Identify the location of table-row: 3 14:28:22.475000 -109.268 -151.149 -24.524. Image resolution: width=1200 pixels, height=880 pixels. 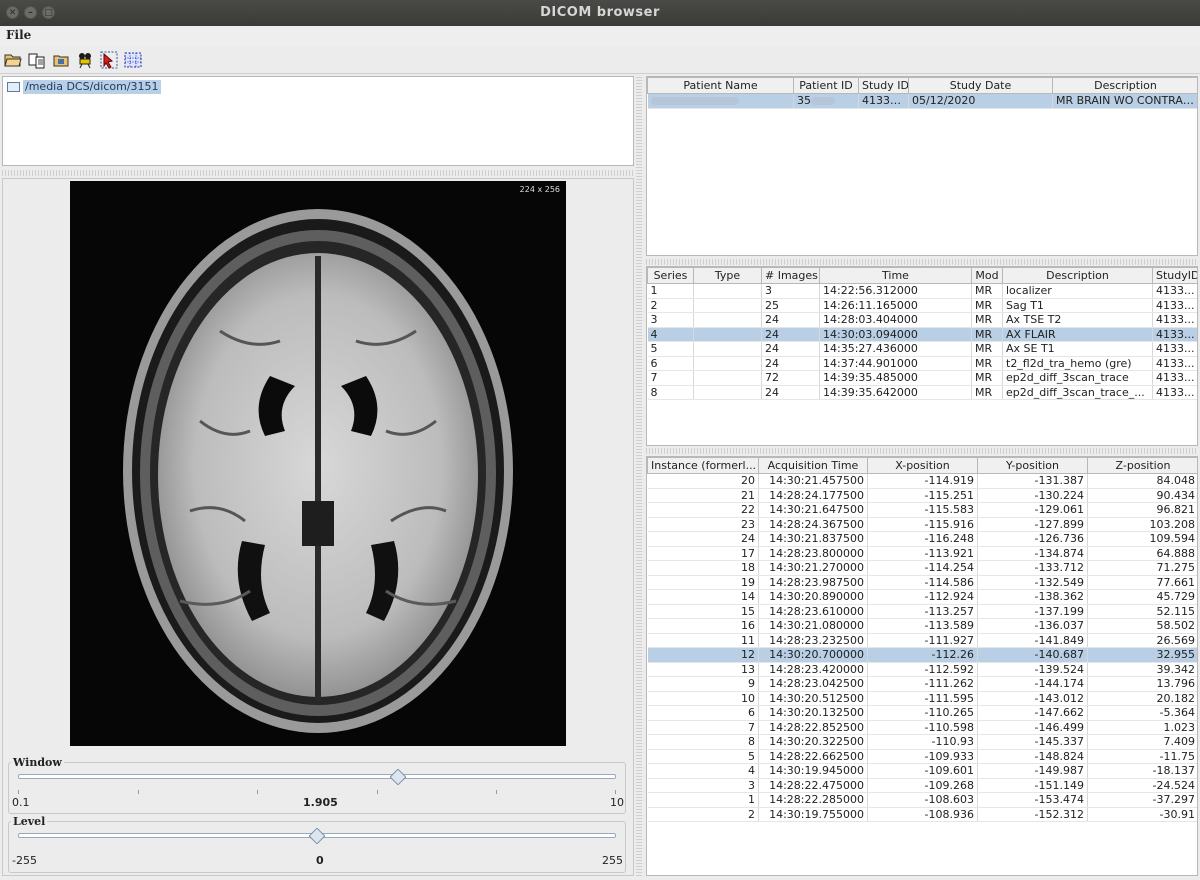
(922, 785).